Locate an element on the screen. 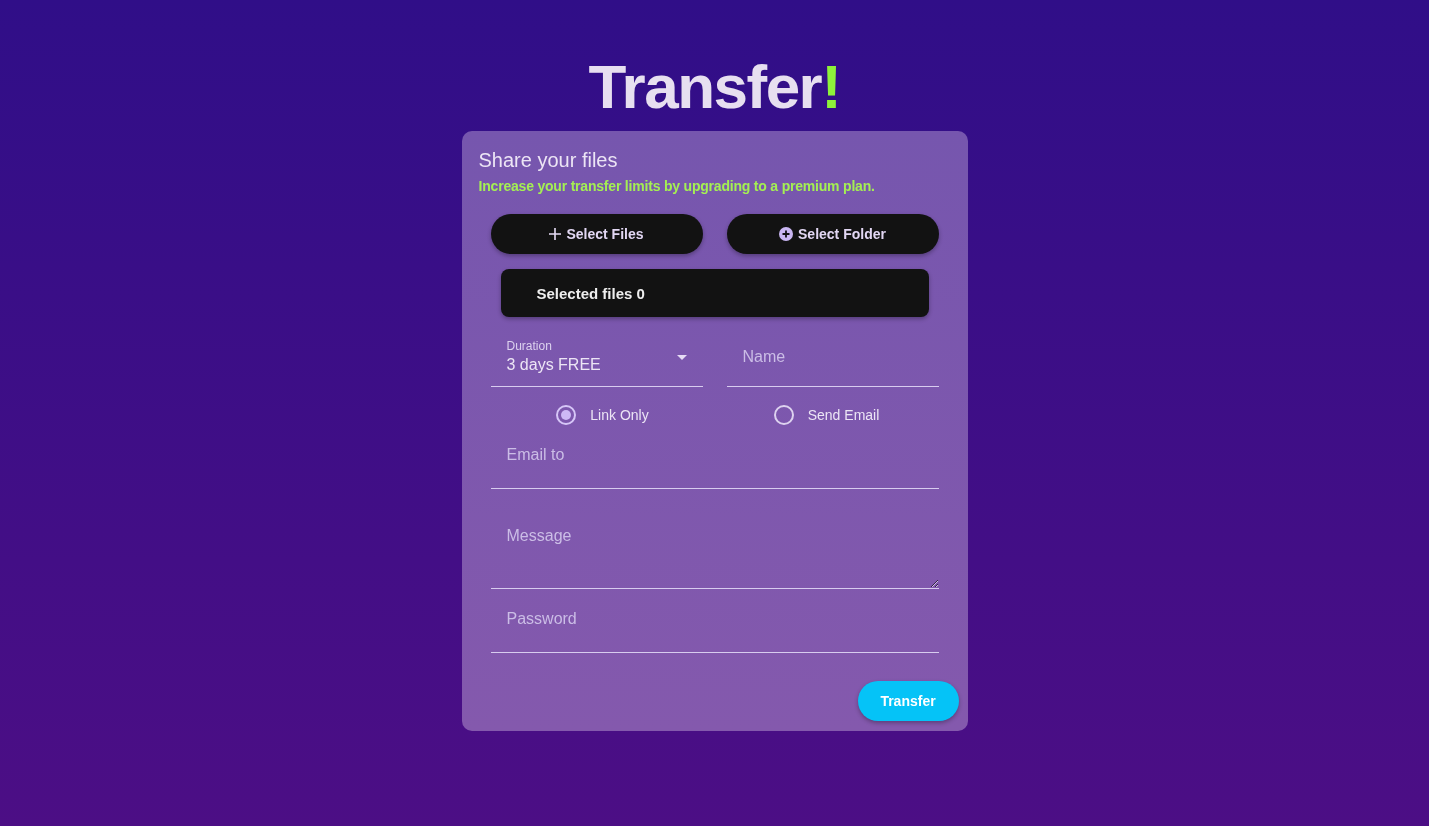 The image size is (1429, 826). select-button: Select Files is located at coordinates (596, 234).